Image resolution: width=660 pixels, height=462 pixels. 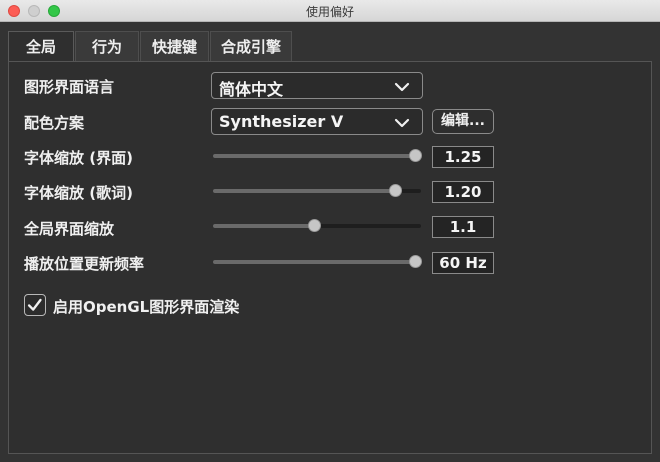 I want to click on color-scheme-combo: Synthesizer V, so click(x=317, y=121).